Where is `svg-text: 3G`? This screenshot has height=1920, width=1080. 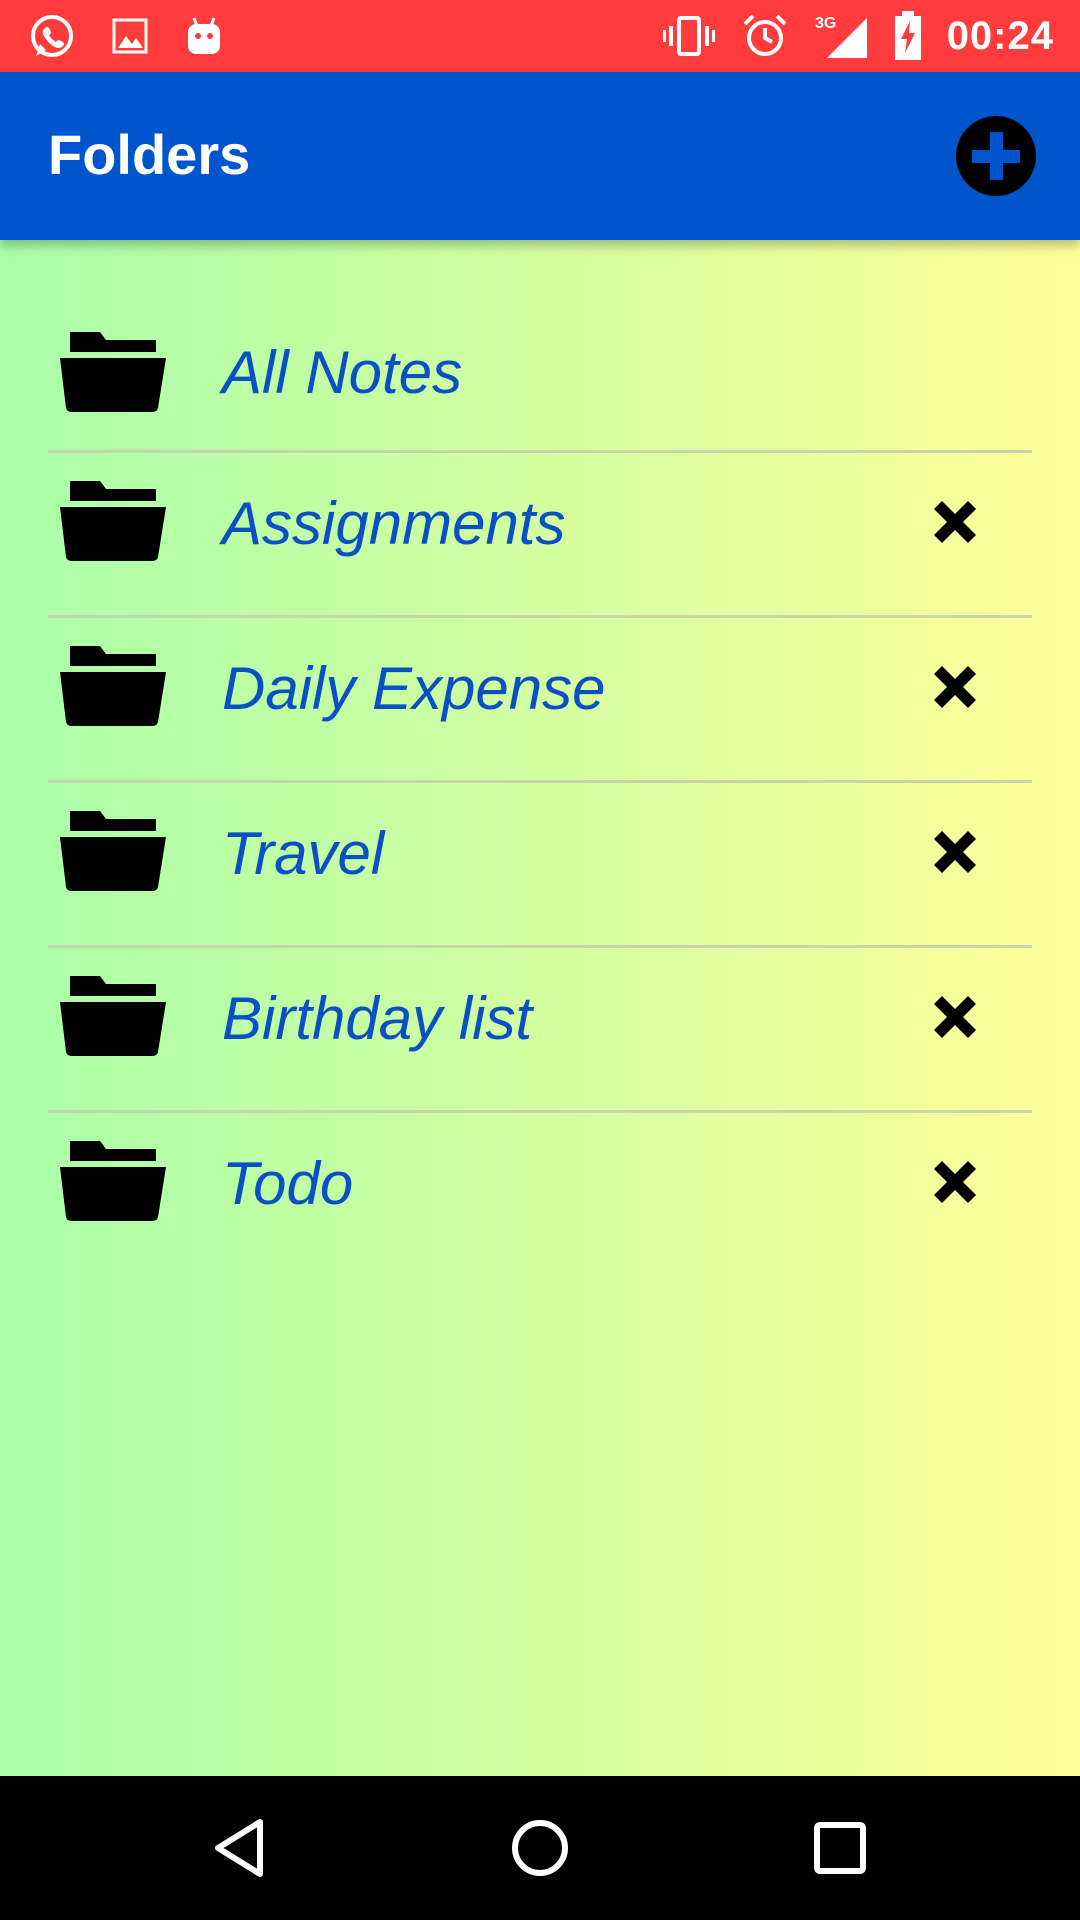
svg-text: 3G is located at coordinates (825, 23).